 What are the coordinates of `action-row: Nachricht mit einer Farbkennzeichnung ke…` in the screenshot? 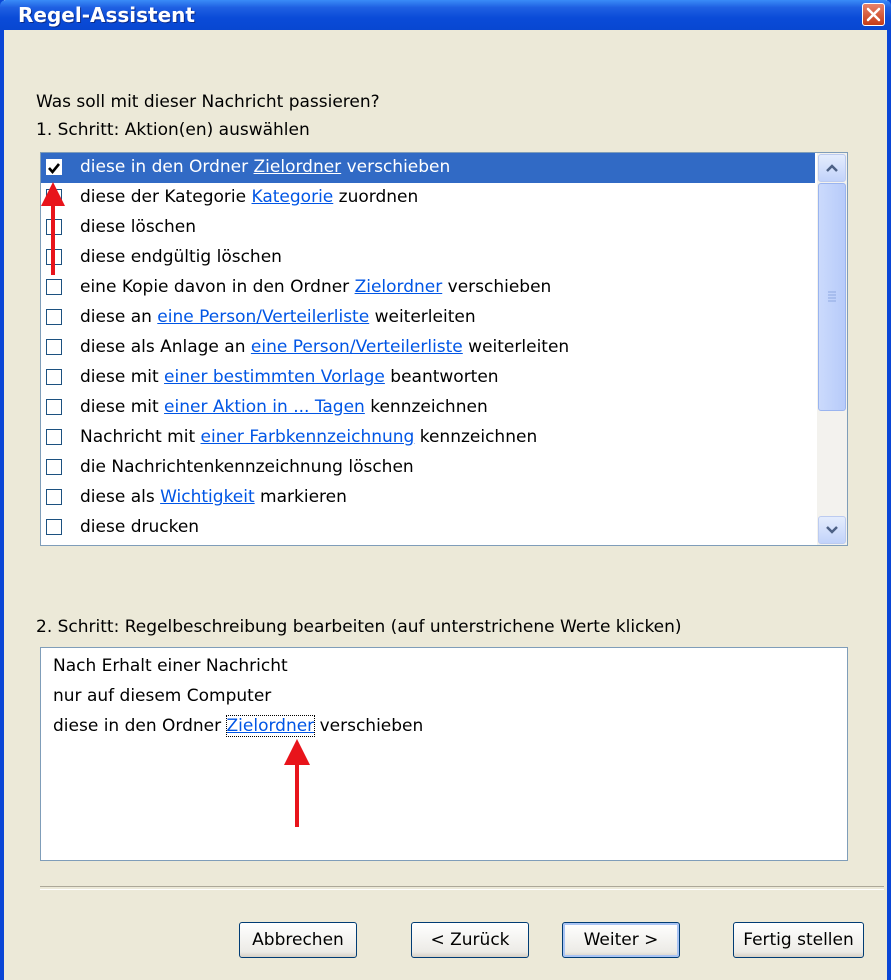 It's located at (428, 438).